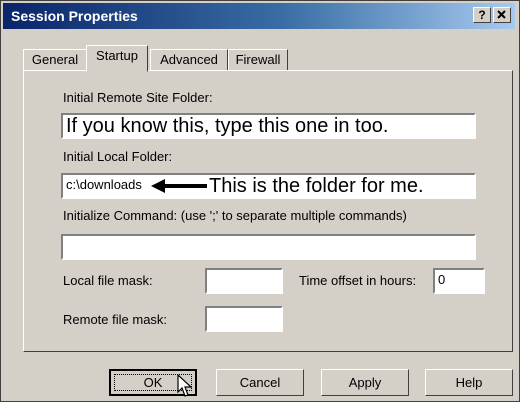 The height and width of the screenshot is (404, 522). I want to click on tab-startup: Startup, so click(117, 58).